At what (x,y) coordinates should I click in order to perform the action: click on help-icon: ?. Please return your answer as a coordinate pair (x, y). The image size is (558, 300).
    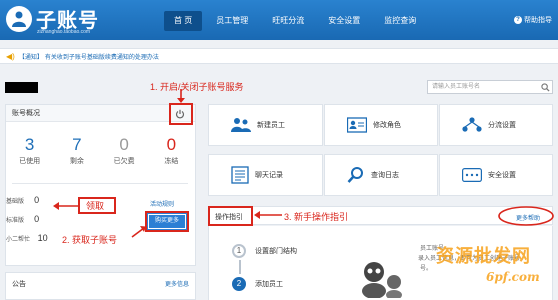
    Looking at the image, I should click on (518, 20).